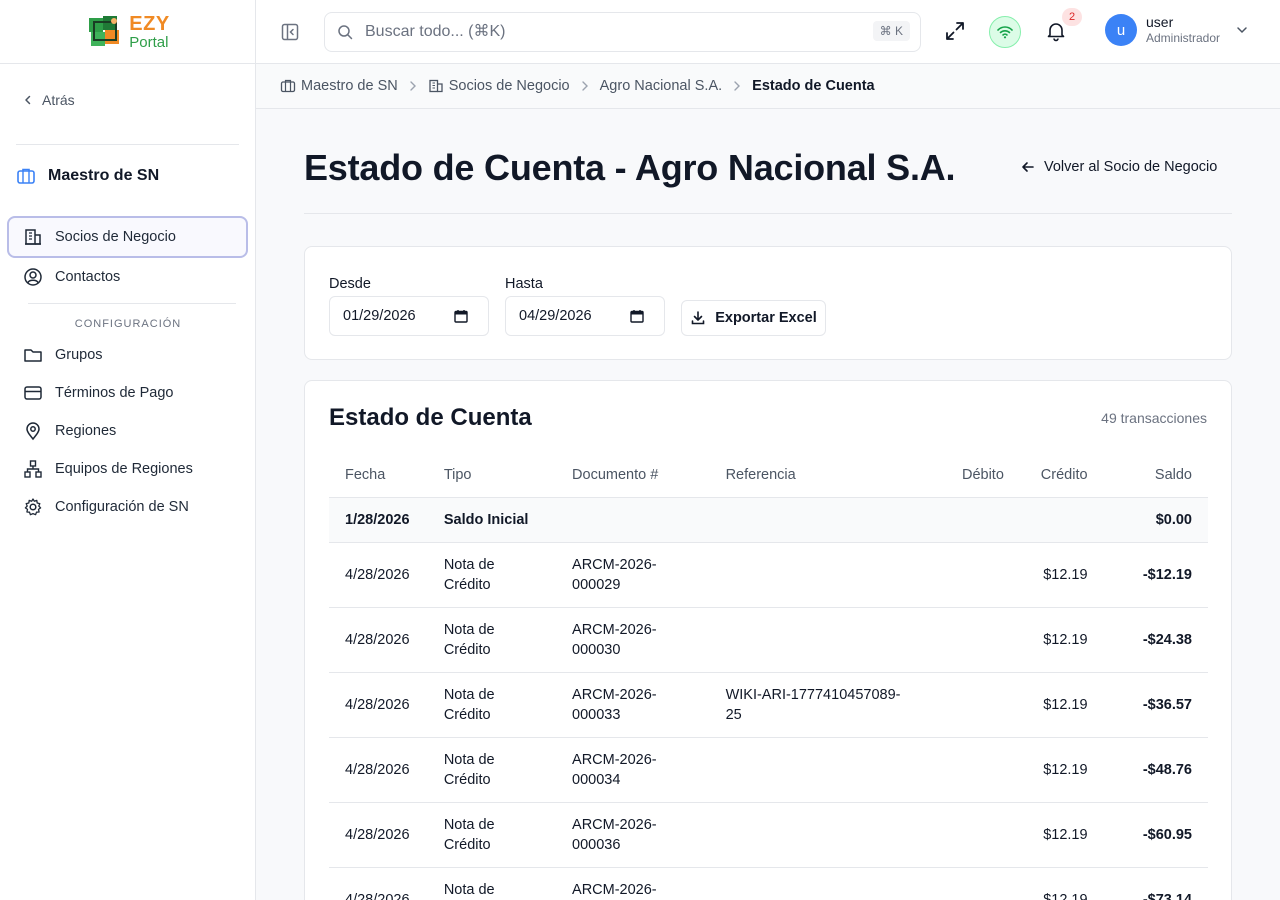  Describe the element at coordinates (149, 23) in the screenshot. I see `logo-brand: EZY` at that location.